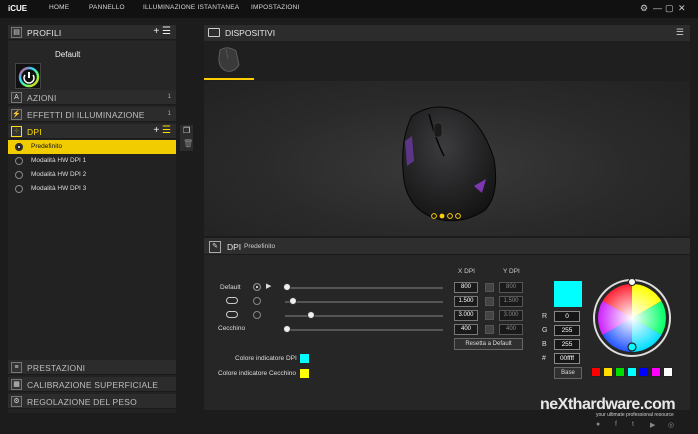  I want to click on dpi-item-predefinito: Predefinito, so click(92, 147).